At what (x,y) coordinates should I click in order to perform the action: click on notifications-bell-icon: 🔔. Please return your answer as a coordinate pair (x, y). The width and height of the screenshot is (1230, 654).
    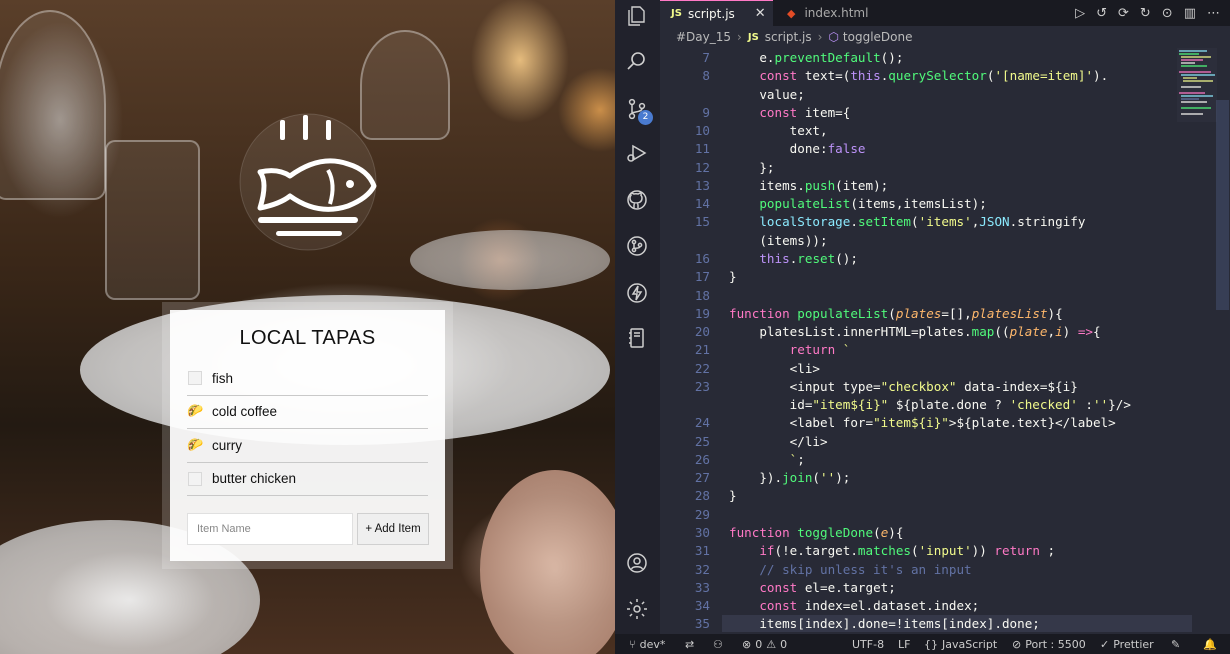
    Looking at the image, I should click on (1210, 644).